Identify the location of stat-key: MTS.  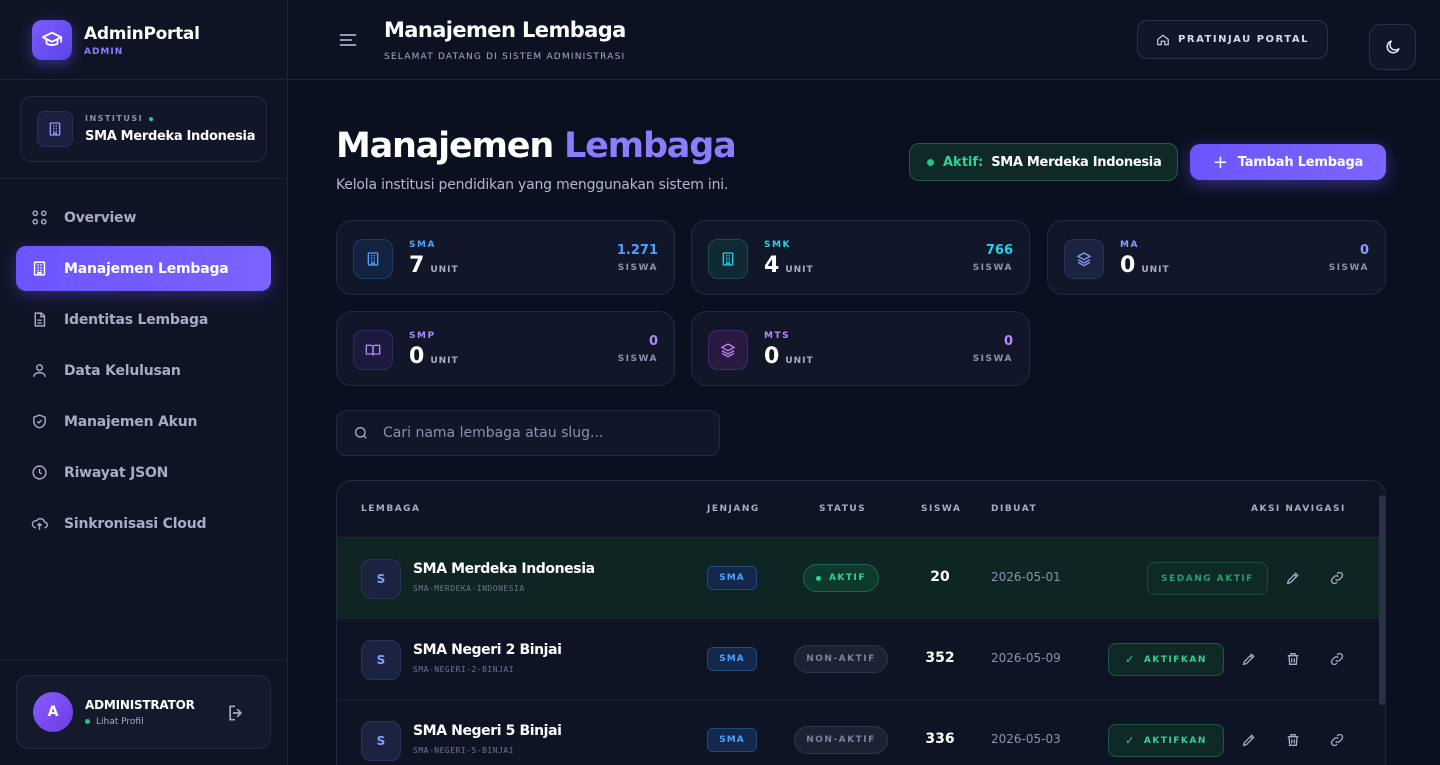
(777, 336).